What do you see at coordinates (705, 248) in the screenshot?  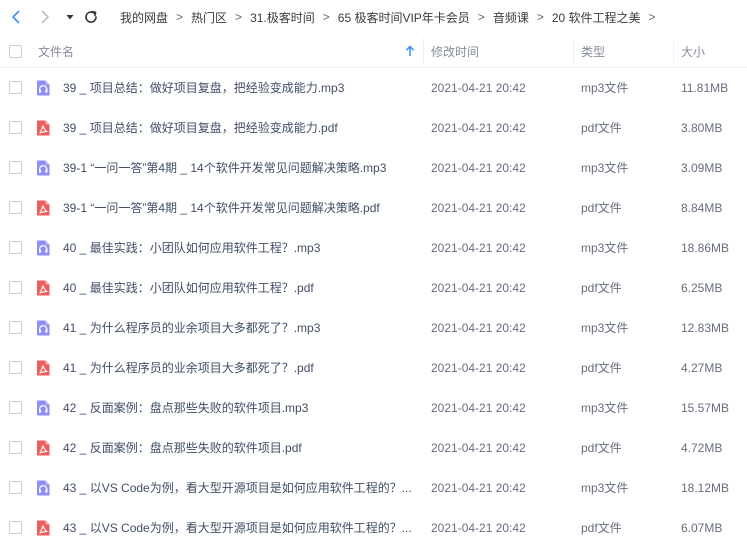 I see `file-size: 18.86MB` at bounding box center [705, 248].